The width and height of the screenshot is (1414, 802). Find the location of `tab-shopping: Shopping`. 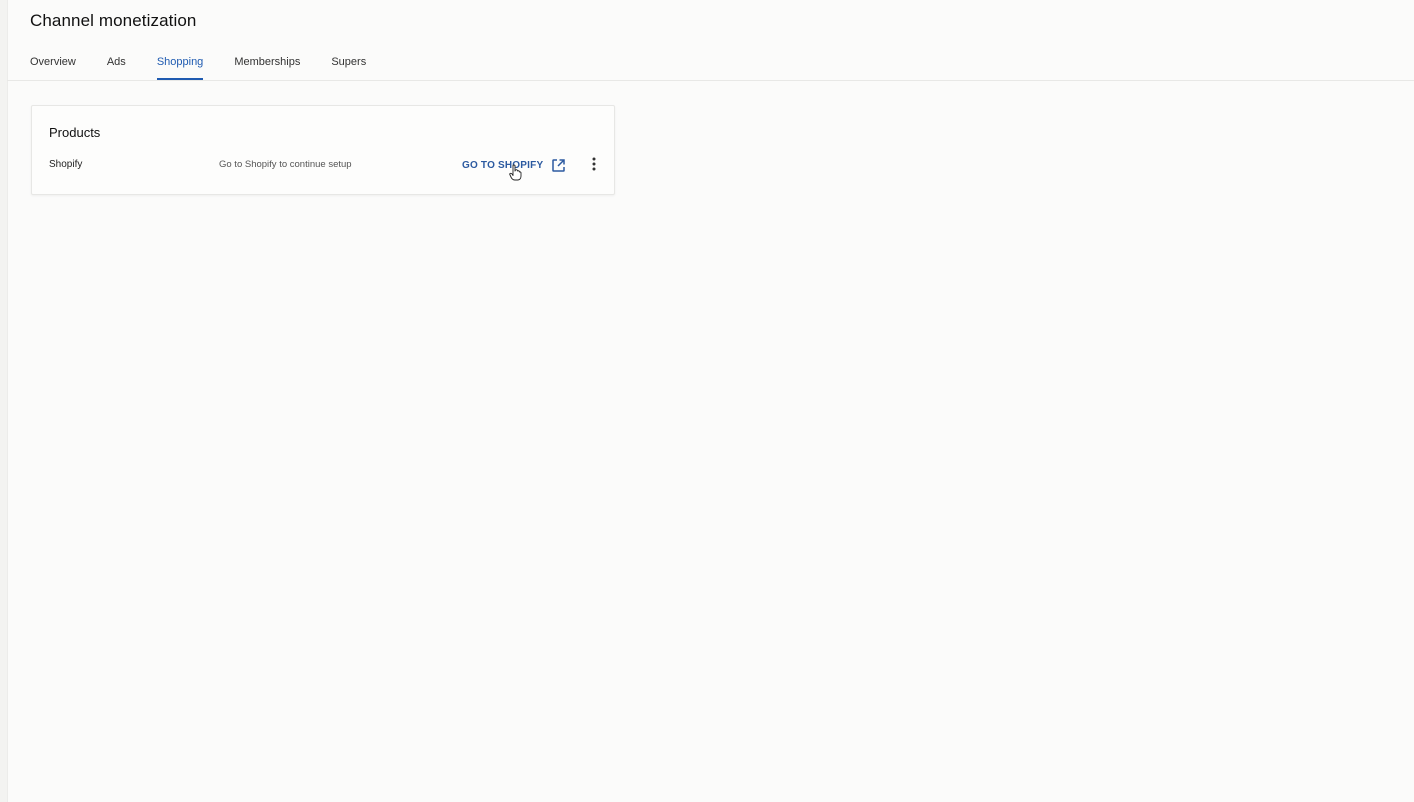

tab-shopping: Shopping is located at coordinates (179, 65).